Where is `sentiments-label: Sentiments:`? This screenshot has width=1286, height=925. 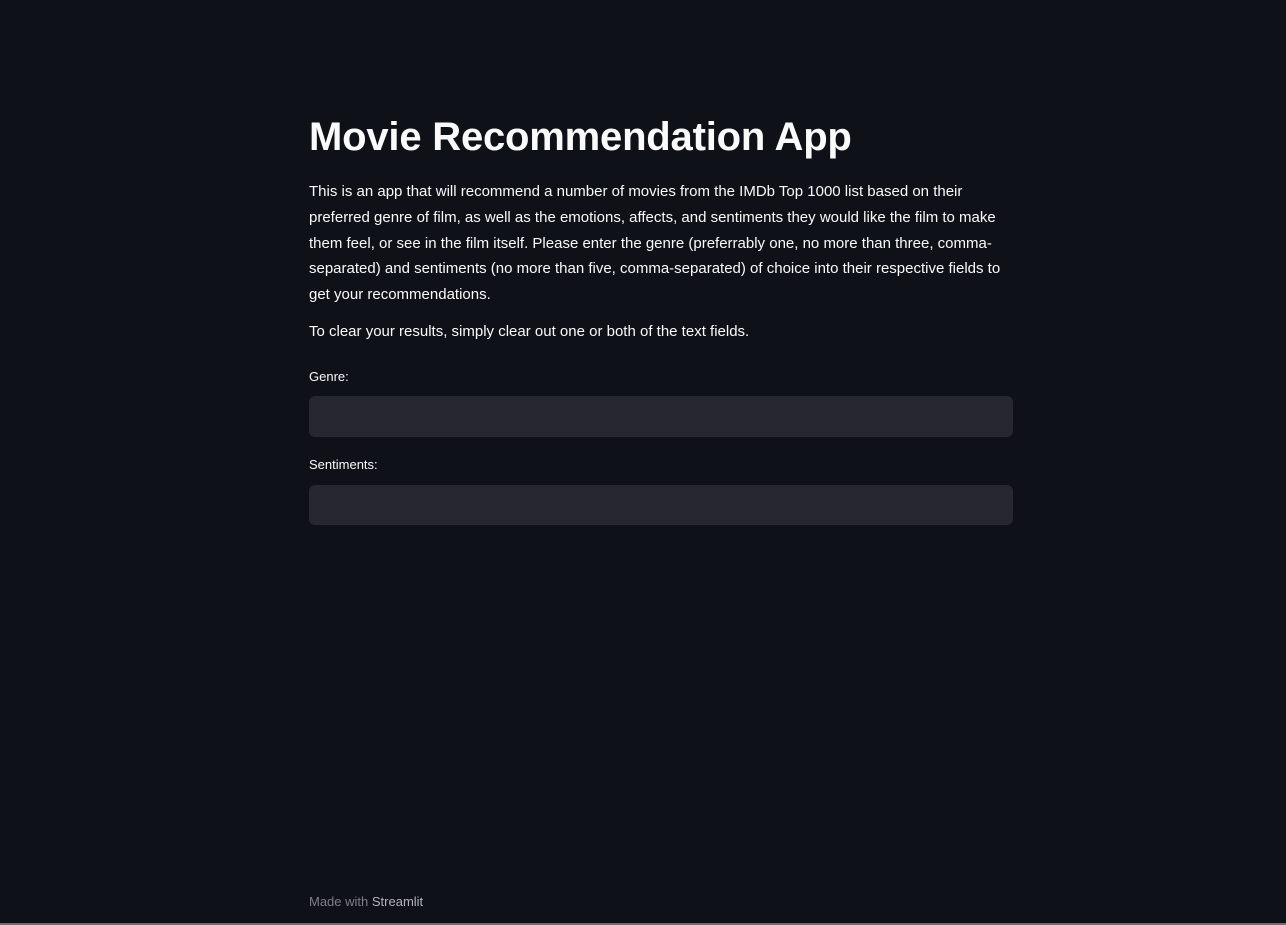 sentiments-label: Sentiments: is located at coordinates (343, 464).